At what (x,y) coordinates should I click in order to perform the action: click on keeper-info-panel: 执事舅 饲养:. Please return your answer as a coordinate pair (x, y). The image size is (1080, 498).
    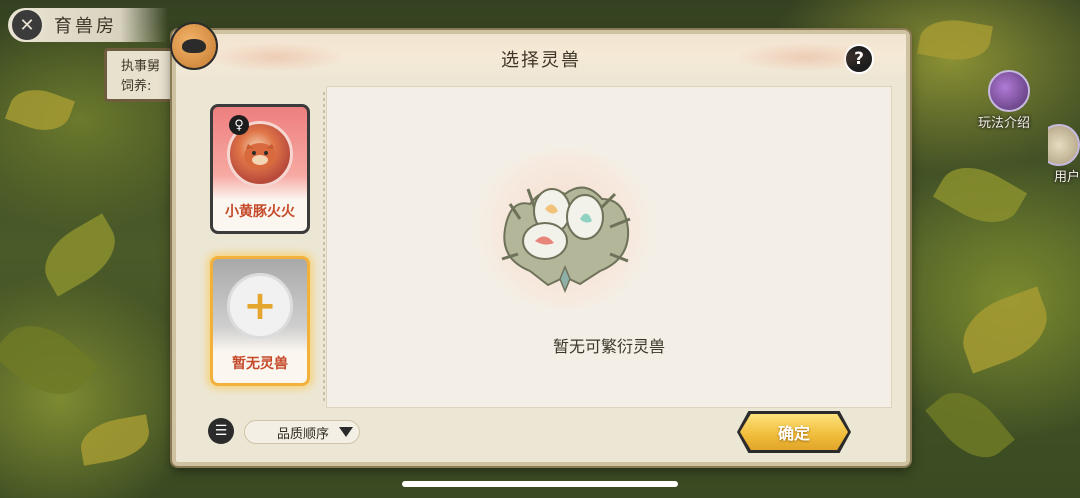
    Looking at the image, I should click on (140, 75).